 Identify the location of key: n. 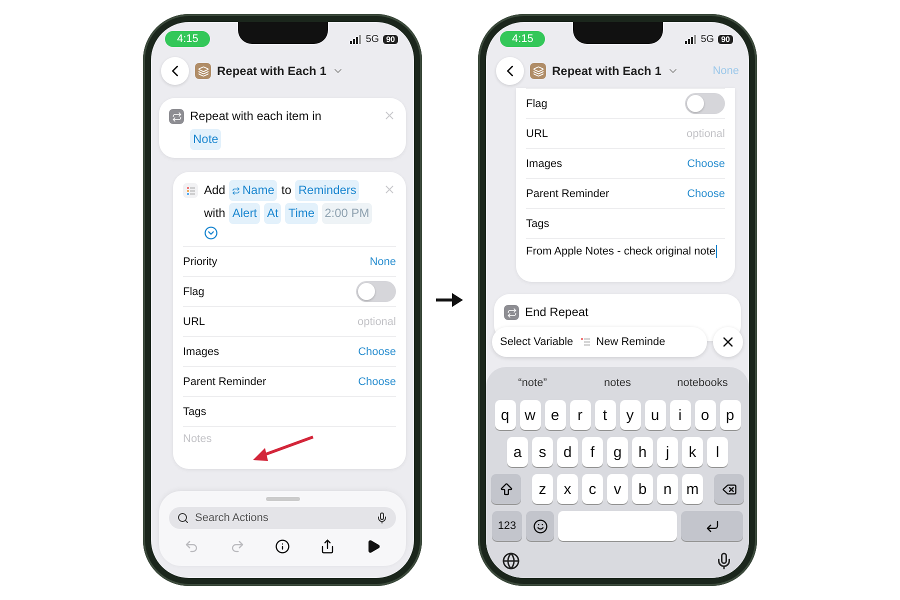
(667, 489).